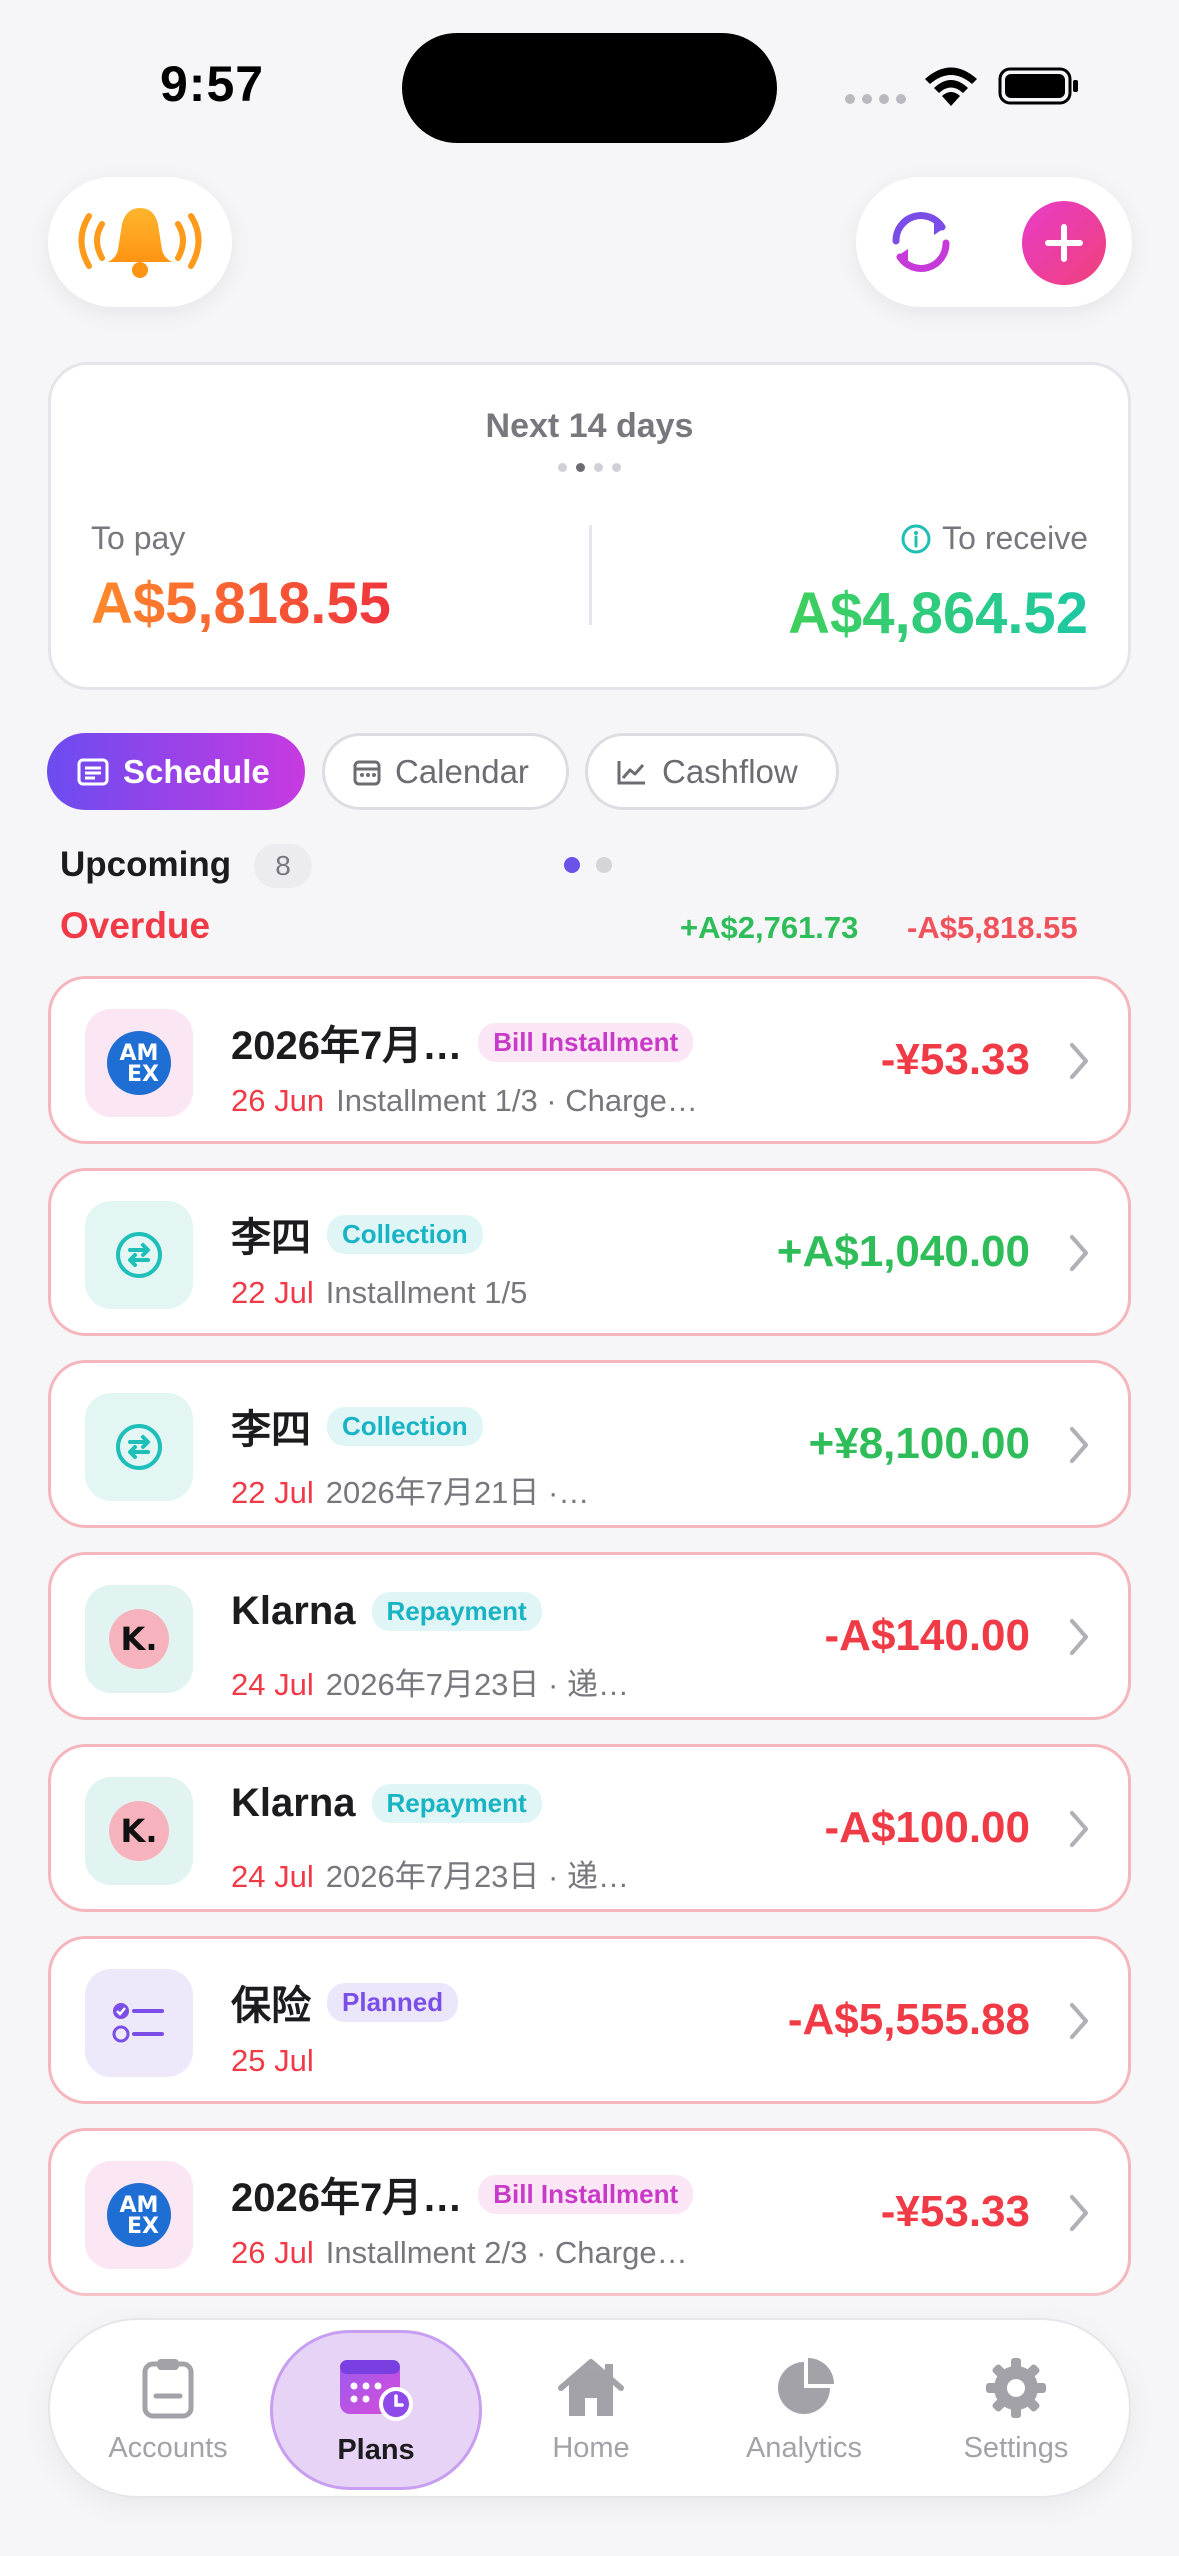 This screenshot has height=2556, width=1179. I want to click on cellular-signal-icon, so click(875, 99).